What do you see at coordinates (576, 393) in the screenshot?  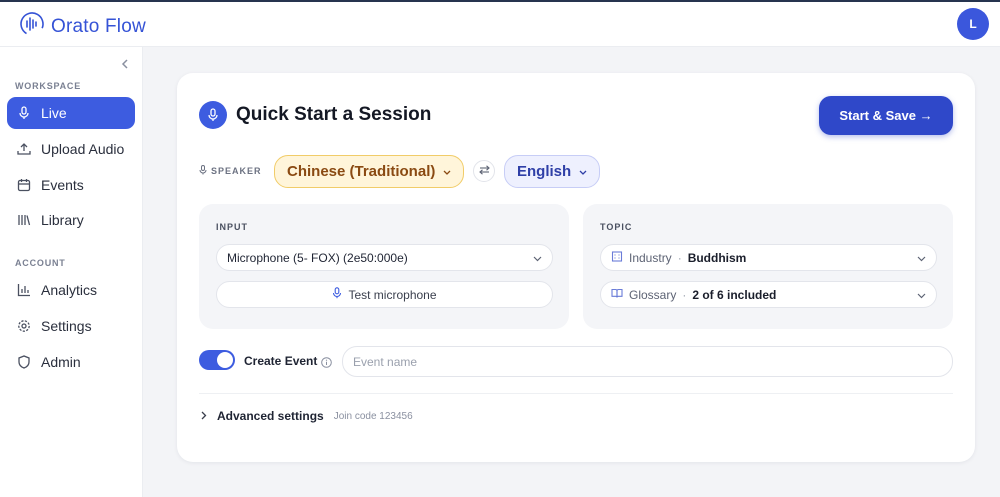 I see `divider` at bounding box center [576, 393].